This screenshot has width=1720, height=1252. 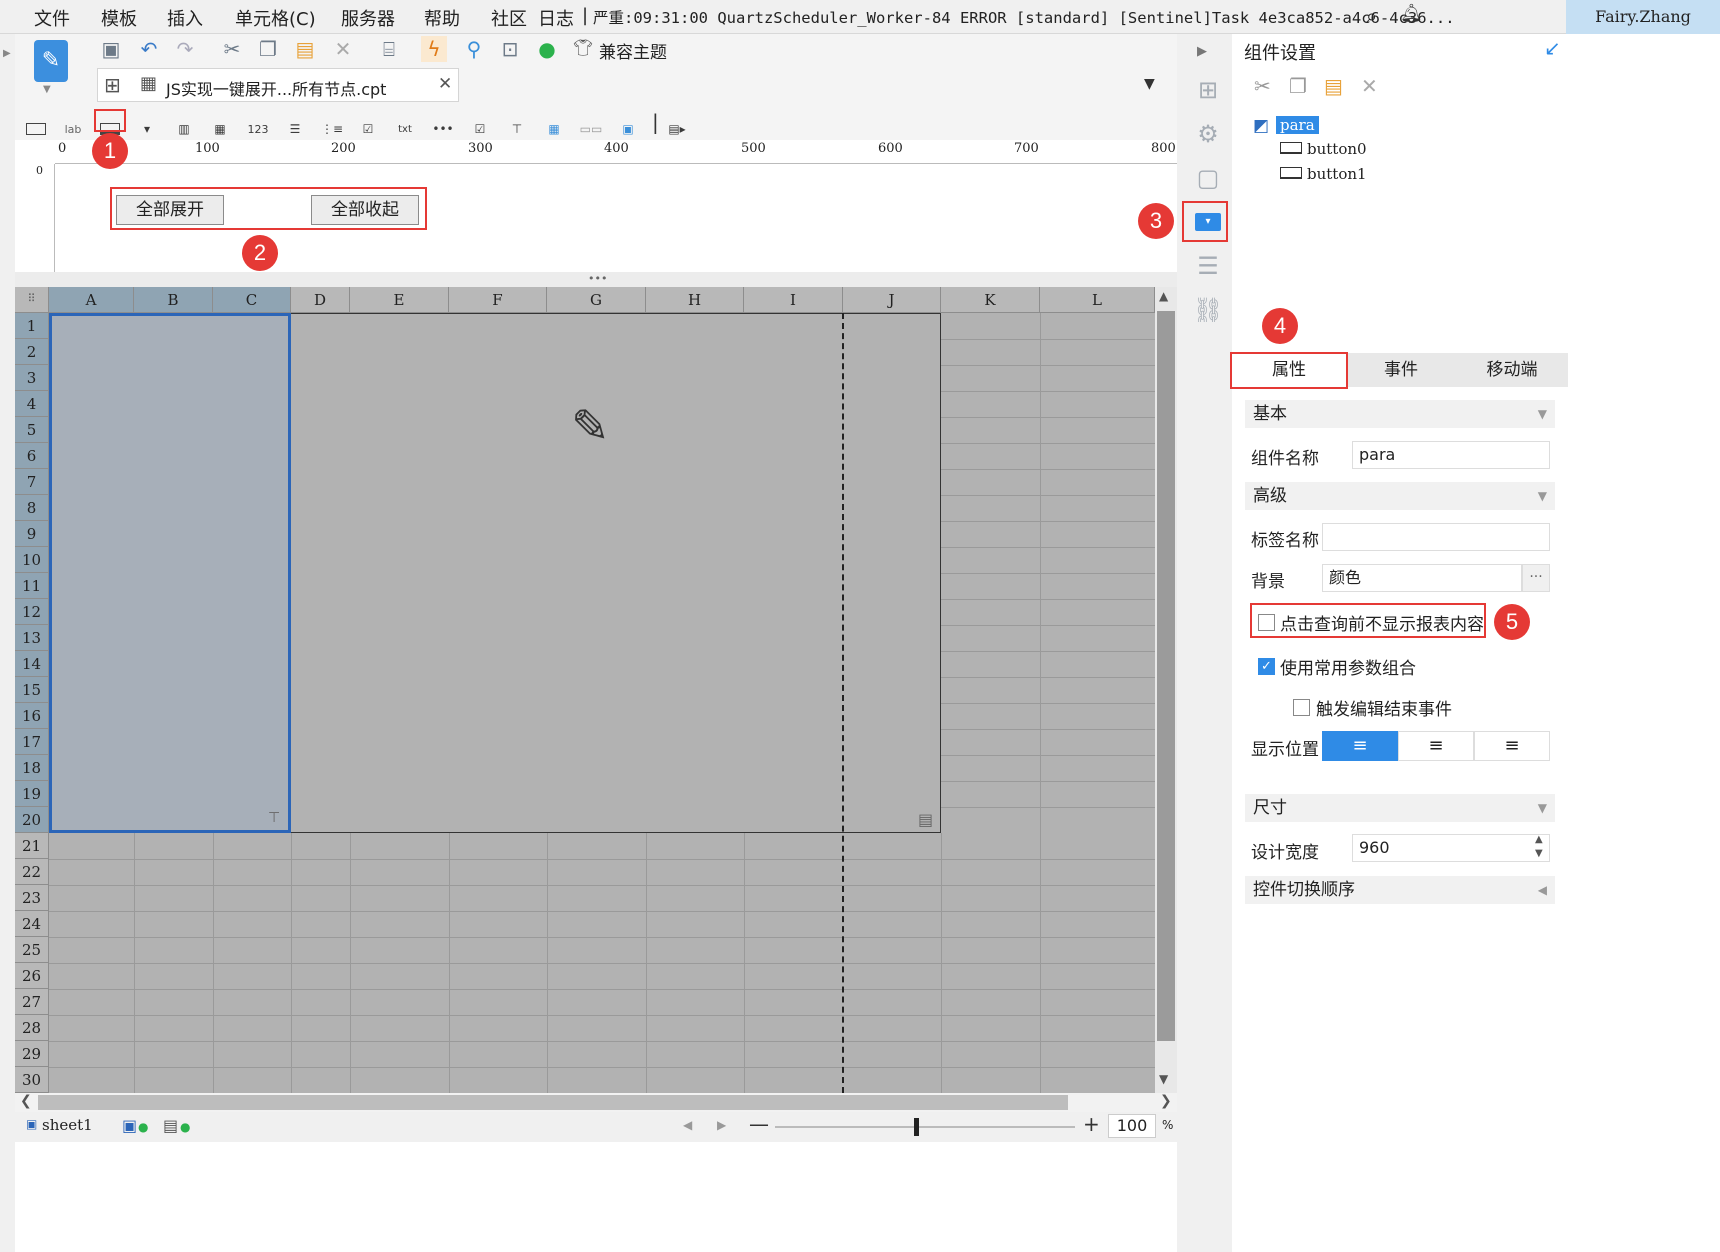 I want to click on section-switch-order: 控件切换顺序 ◀, so click(x=1400, y=890).